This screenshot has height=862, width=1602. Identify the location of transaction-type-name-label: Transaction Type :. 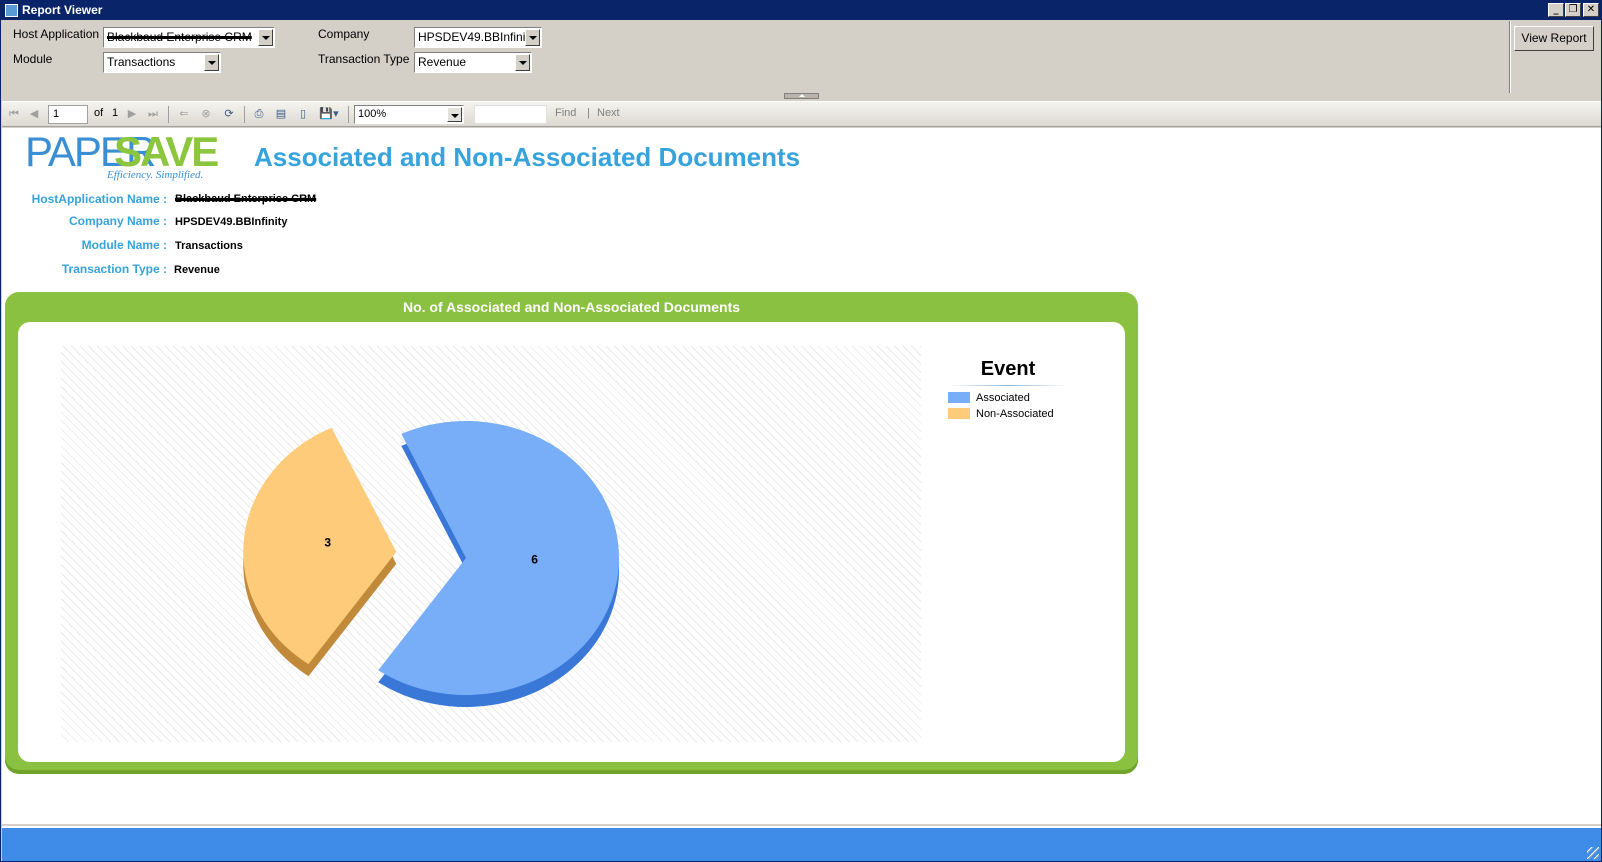
(114, 269).